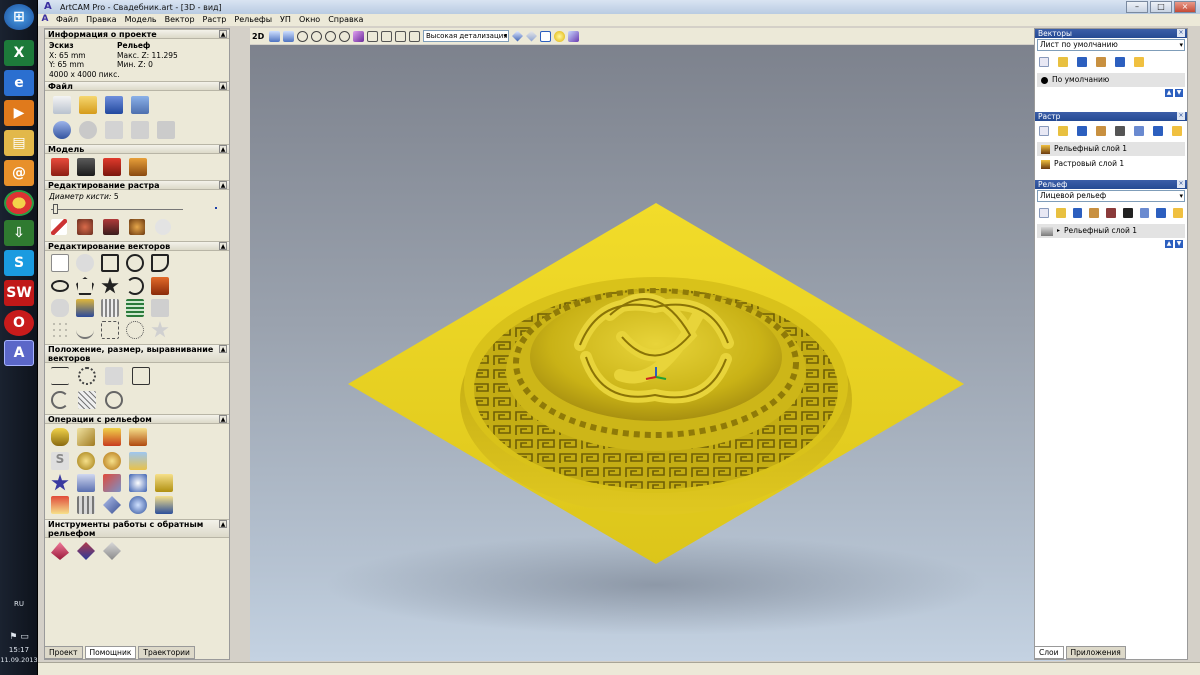  What do you see at coordinates (19, 263) in the screenshot?
I see `skype-icon: S` at bounding box center [19, 263].